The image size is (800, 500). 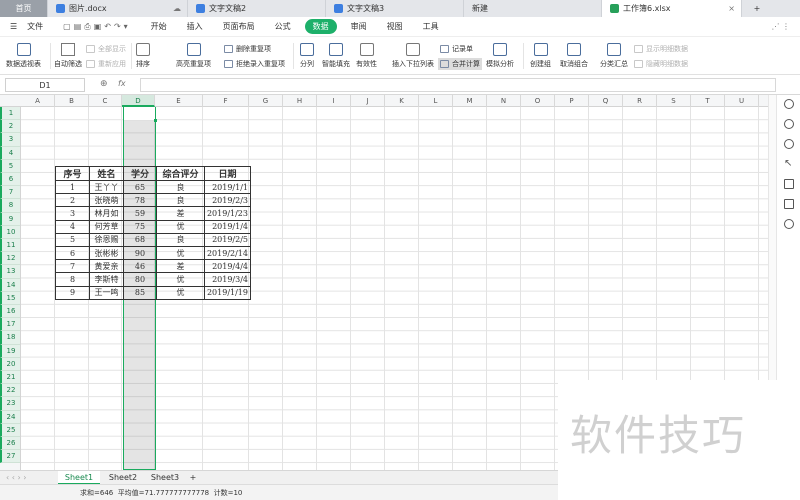 What do you see at coordinates (674, 101) in the screenshot?
I see `column-header: S` at bounding box center [674, 101].